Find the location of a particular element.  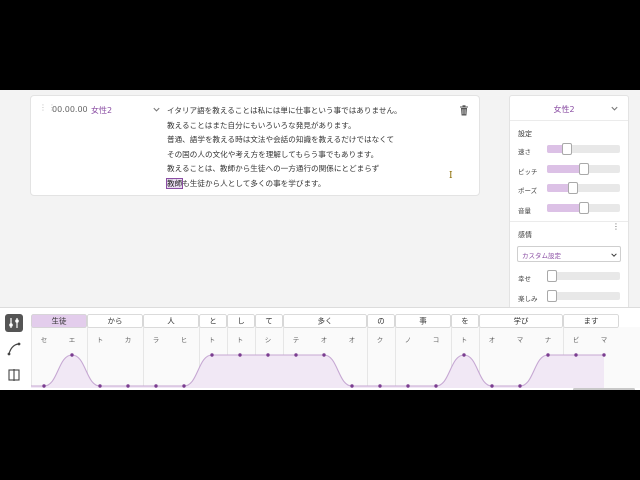

word-label: 事 is located at coordinates (423, 321).